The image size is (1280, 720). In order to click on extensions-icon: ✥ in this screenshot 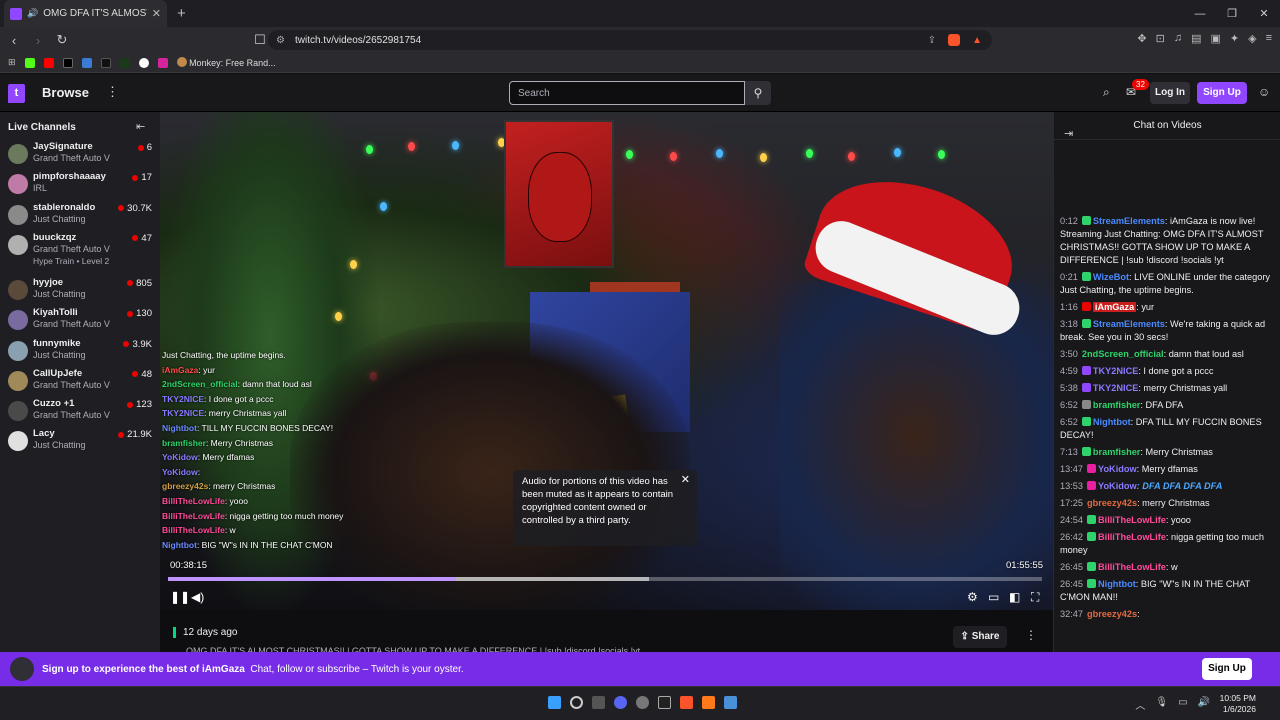, I will do `click(1141, 38)`.